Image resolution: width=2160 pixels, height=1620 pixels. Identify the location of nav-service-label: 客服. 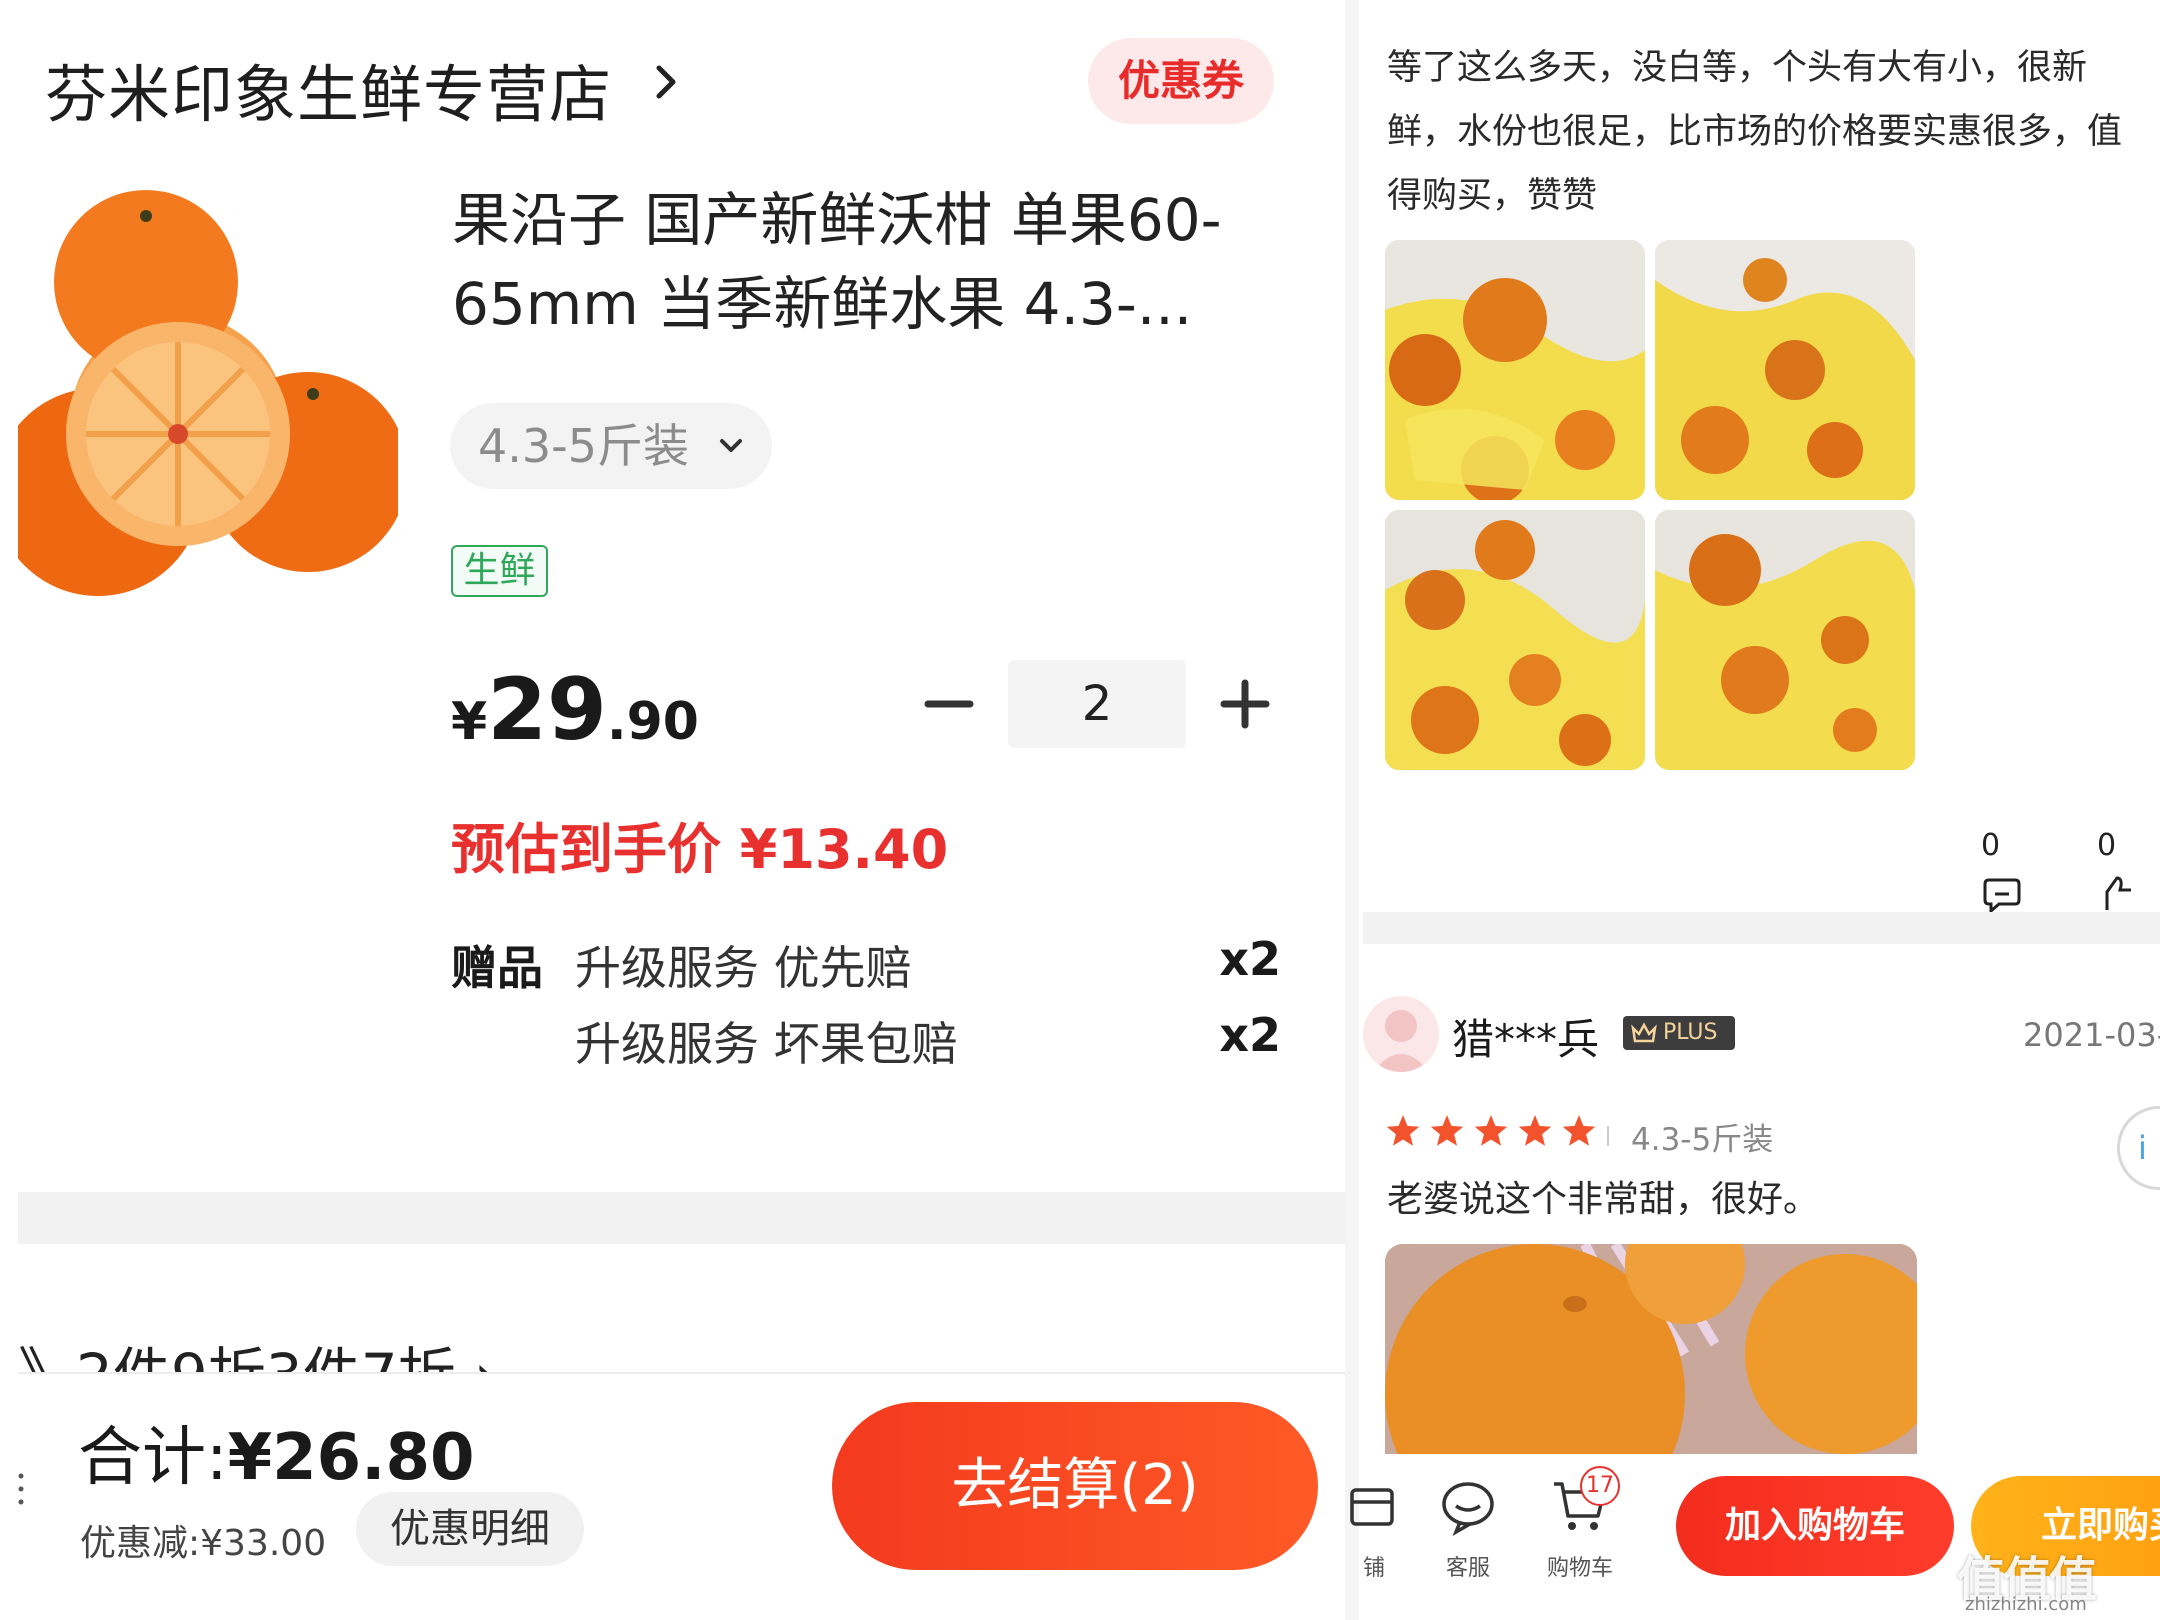
(1467, 1568).